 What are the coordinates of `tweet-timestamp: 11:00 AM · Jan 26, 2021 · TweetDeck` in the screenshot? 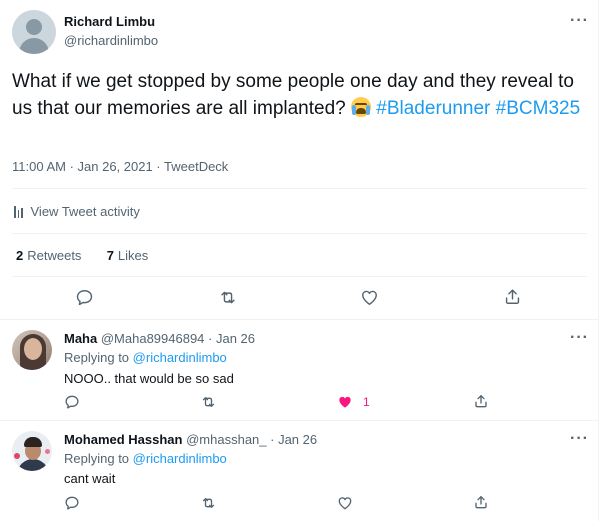 It's located at (120, 166).